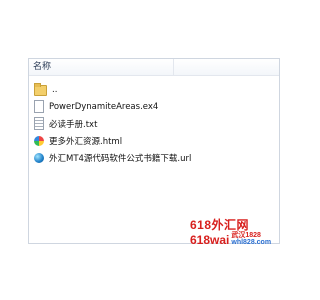 This screenshot has width=320, height=300. Describe the element at coordinates (39, 140) in the screenshot. I see `html-file-icon` at that location.